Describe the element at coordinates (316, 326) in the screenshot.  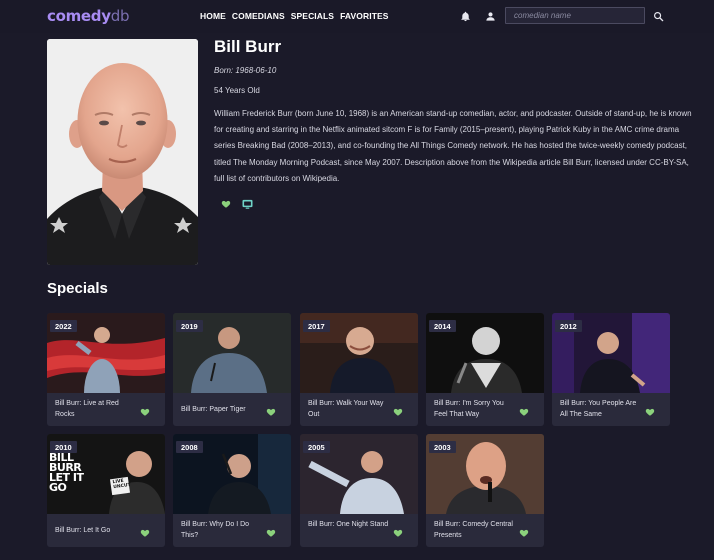
I see `year-badge: 2017` at that location.